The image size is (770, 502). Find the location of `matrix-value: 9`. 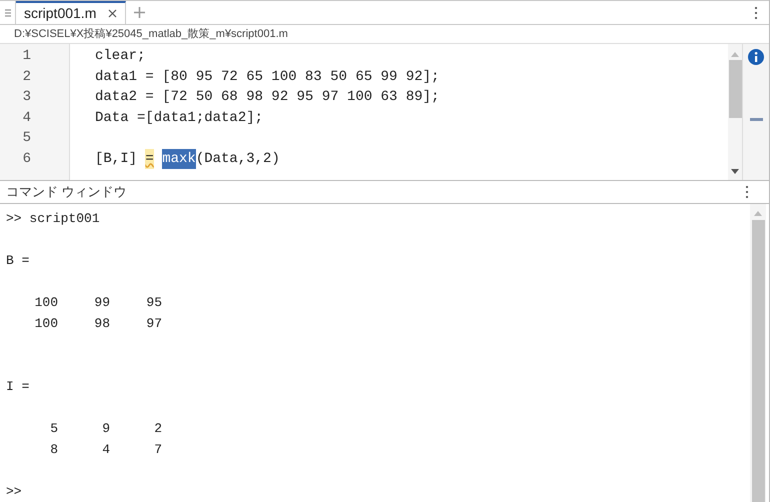

matrix-value: 9 is located at coordinates (106, 429).